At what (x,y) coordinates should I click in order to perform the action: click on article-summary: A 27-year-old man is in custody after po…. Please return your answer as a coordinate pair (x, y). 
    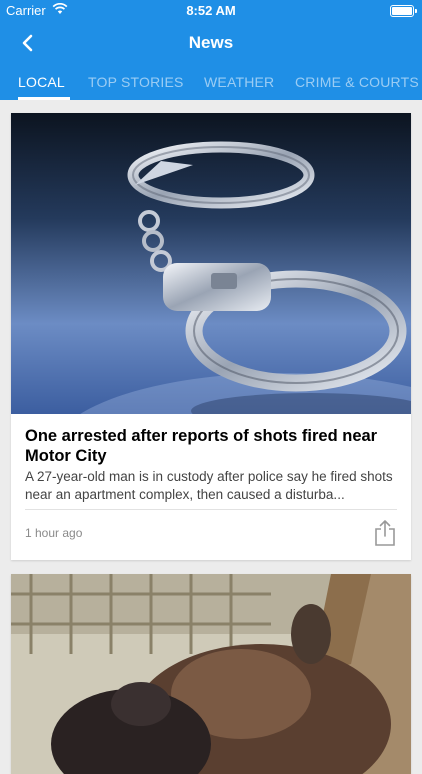
    Looking at the image, I should click on (209, 485).